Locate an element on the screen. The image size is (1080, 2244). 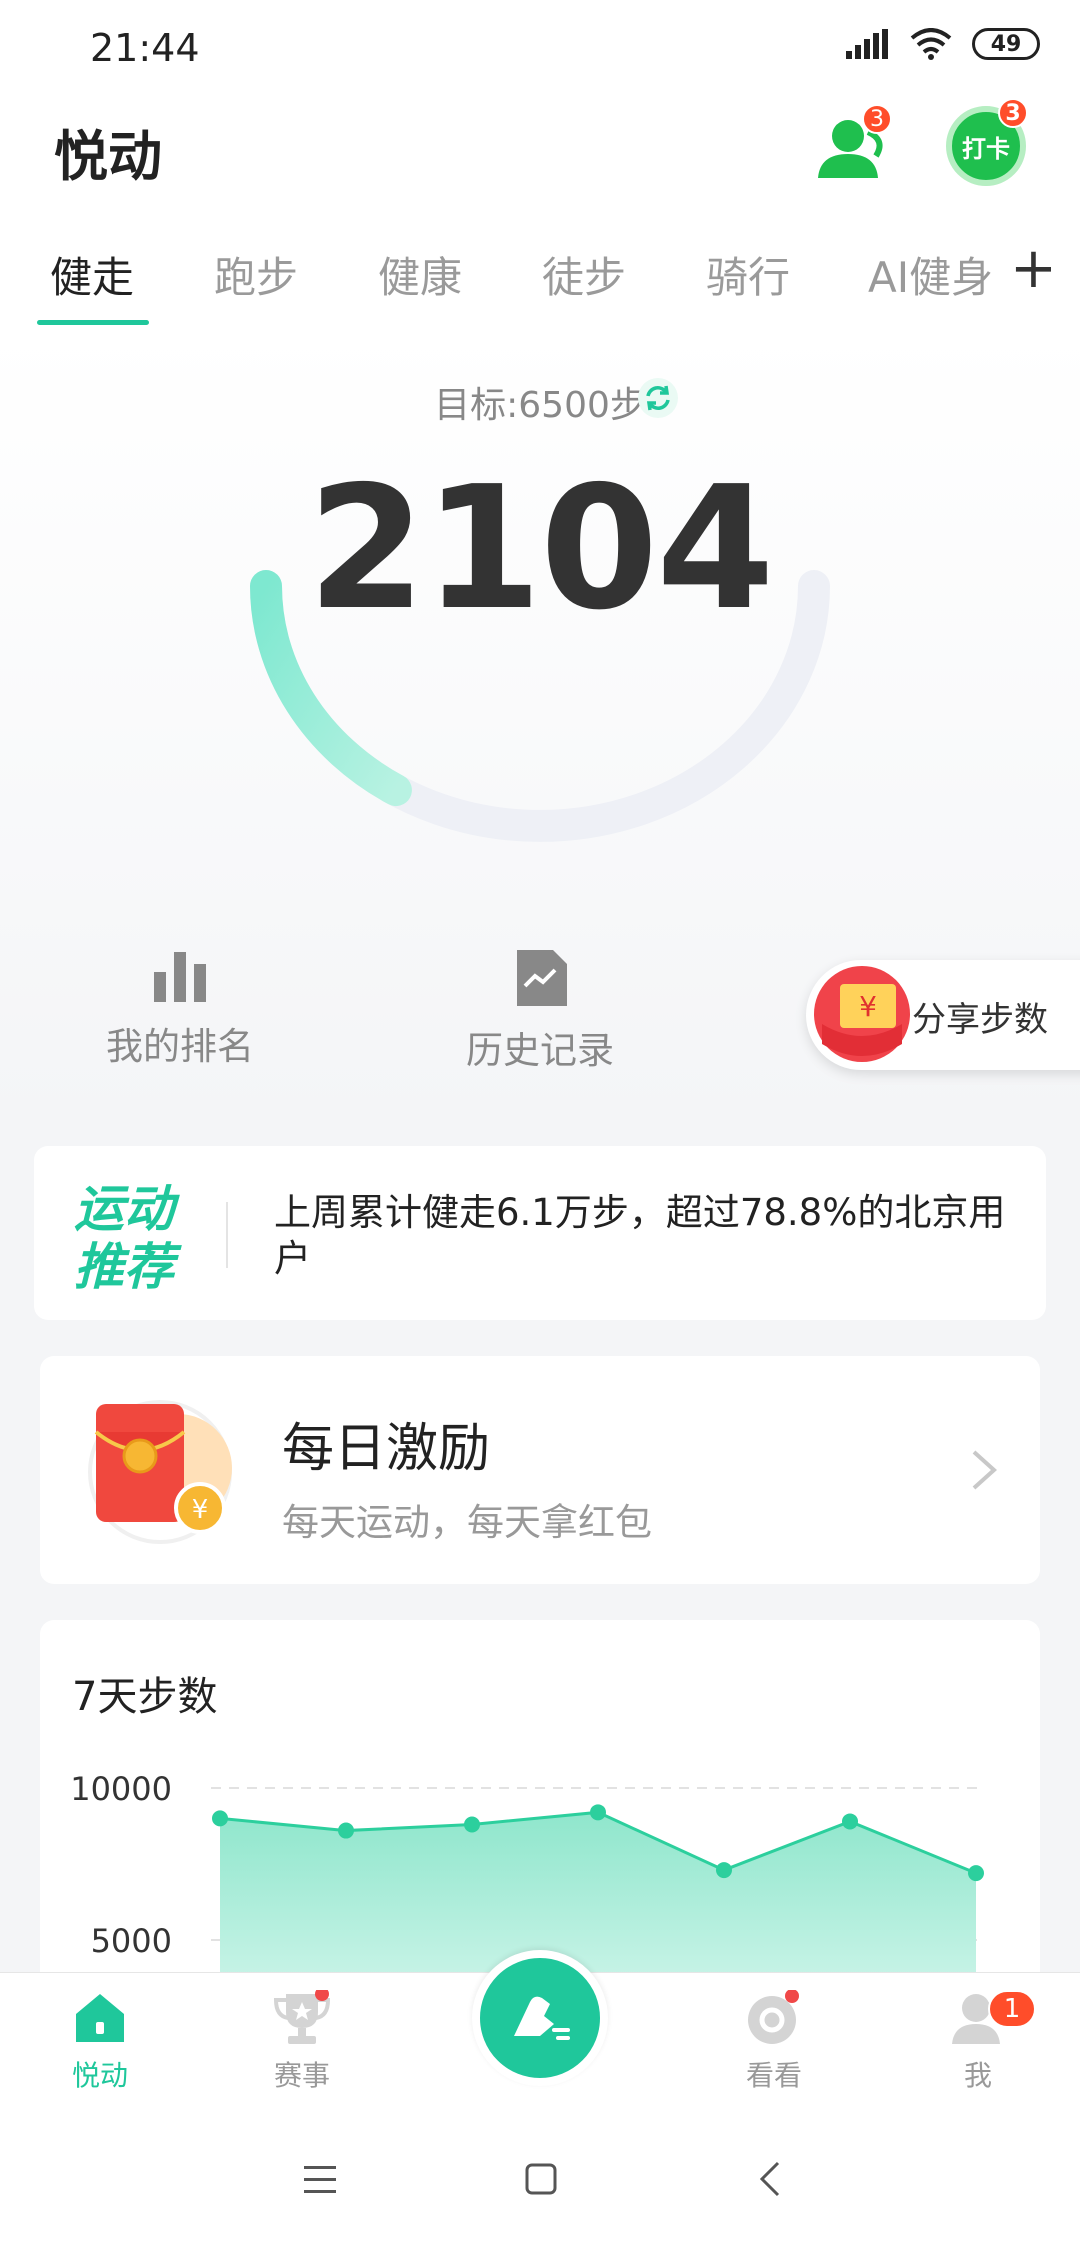
friends-button: 3 is located at coordinates (852, 147).